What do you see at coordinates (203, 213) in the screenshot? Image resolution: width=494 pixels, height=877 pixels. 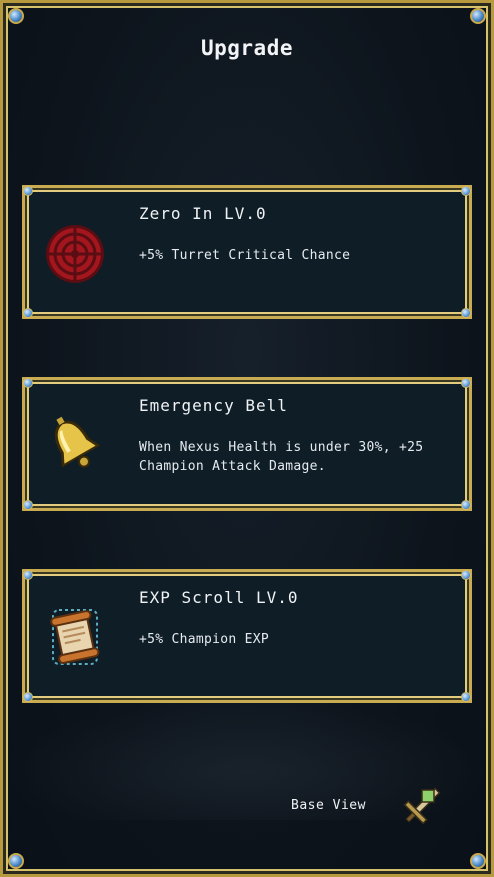 I see `upgrade-name: Zero In LV.0` at bounding box center [203, 213].